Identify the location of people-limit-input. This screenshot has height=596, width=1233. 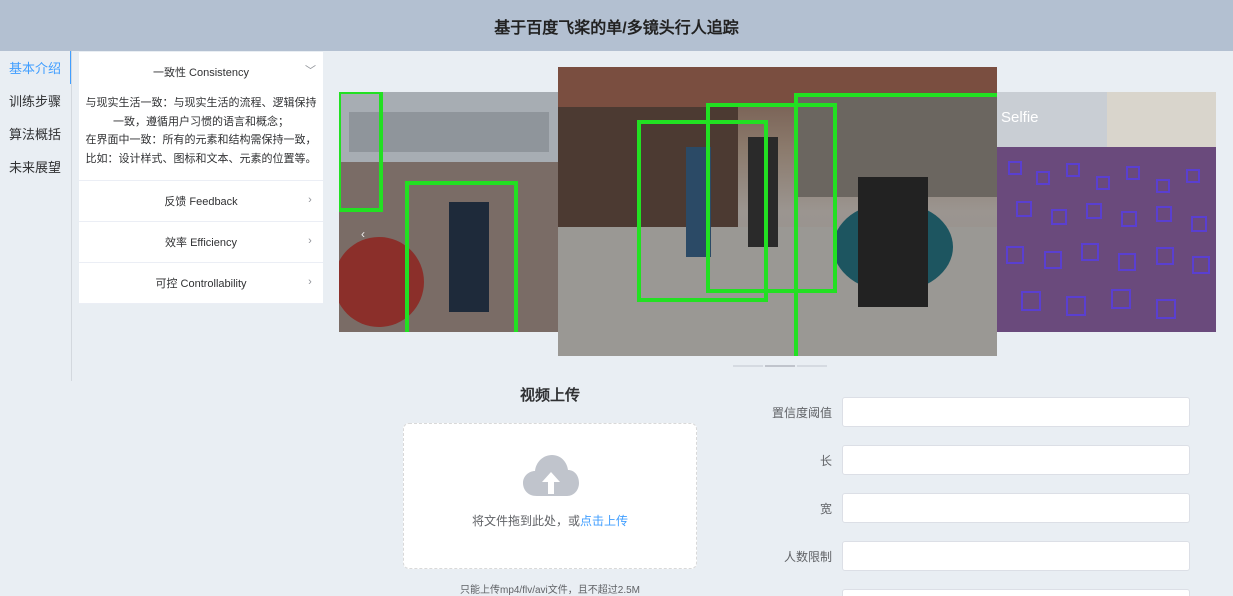
(1016, 556).